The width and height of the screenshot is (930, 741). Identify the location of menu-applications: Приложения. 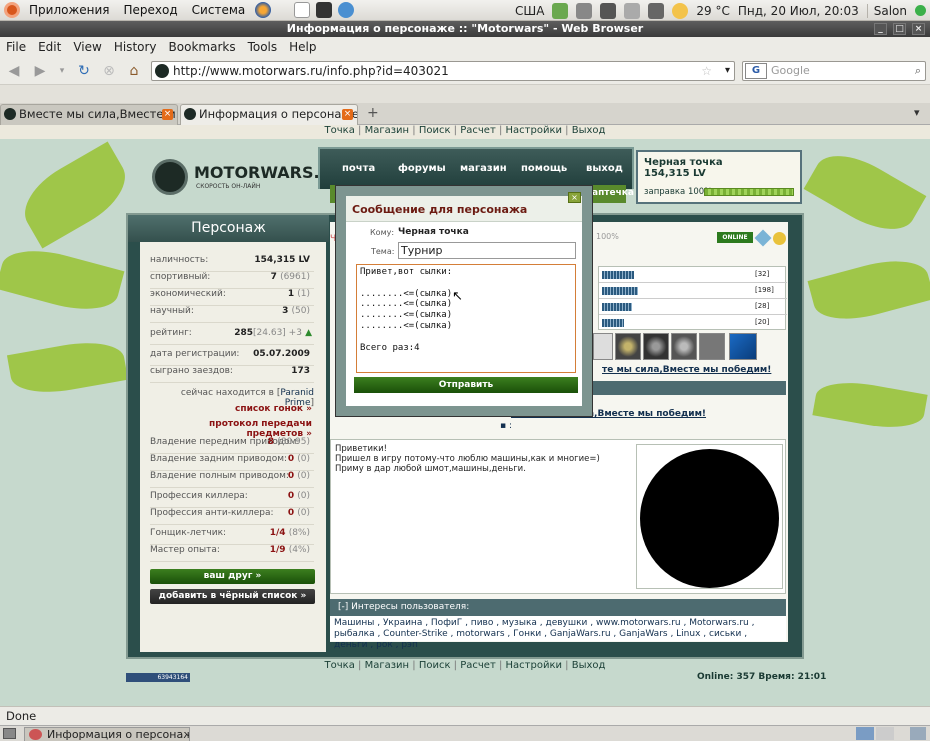
(69, 10).